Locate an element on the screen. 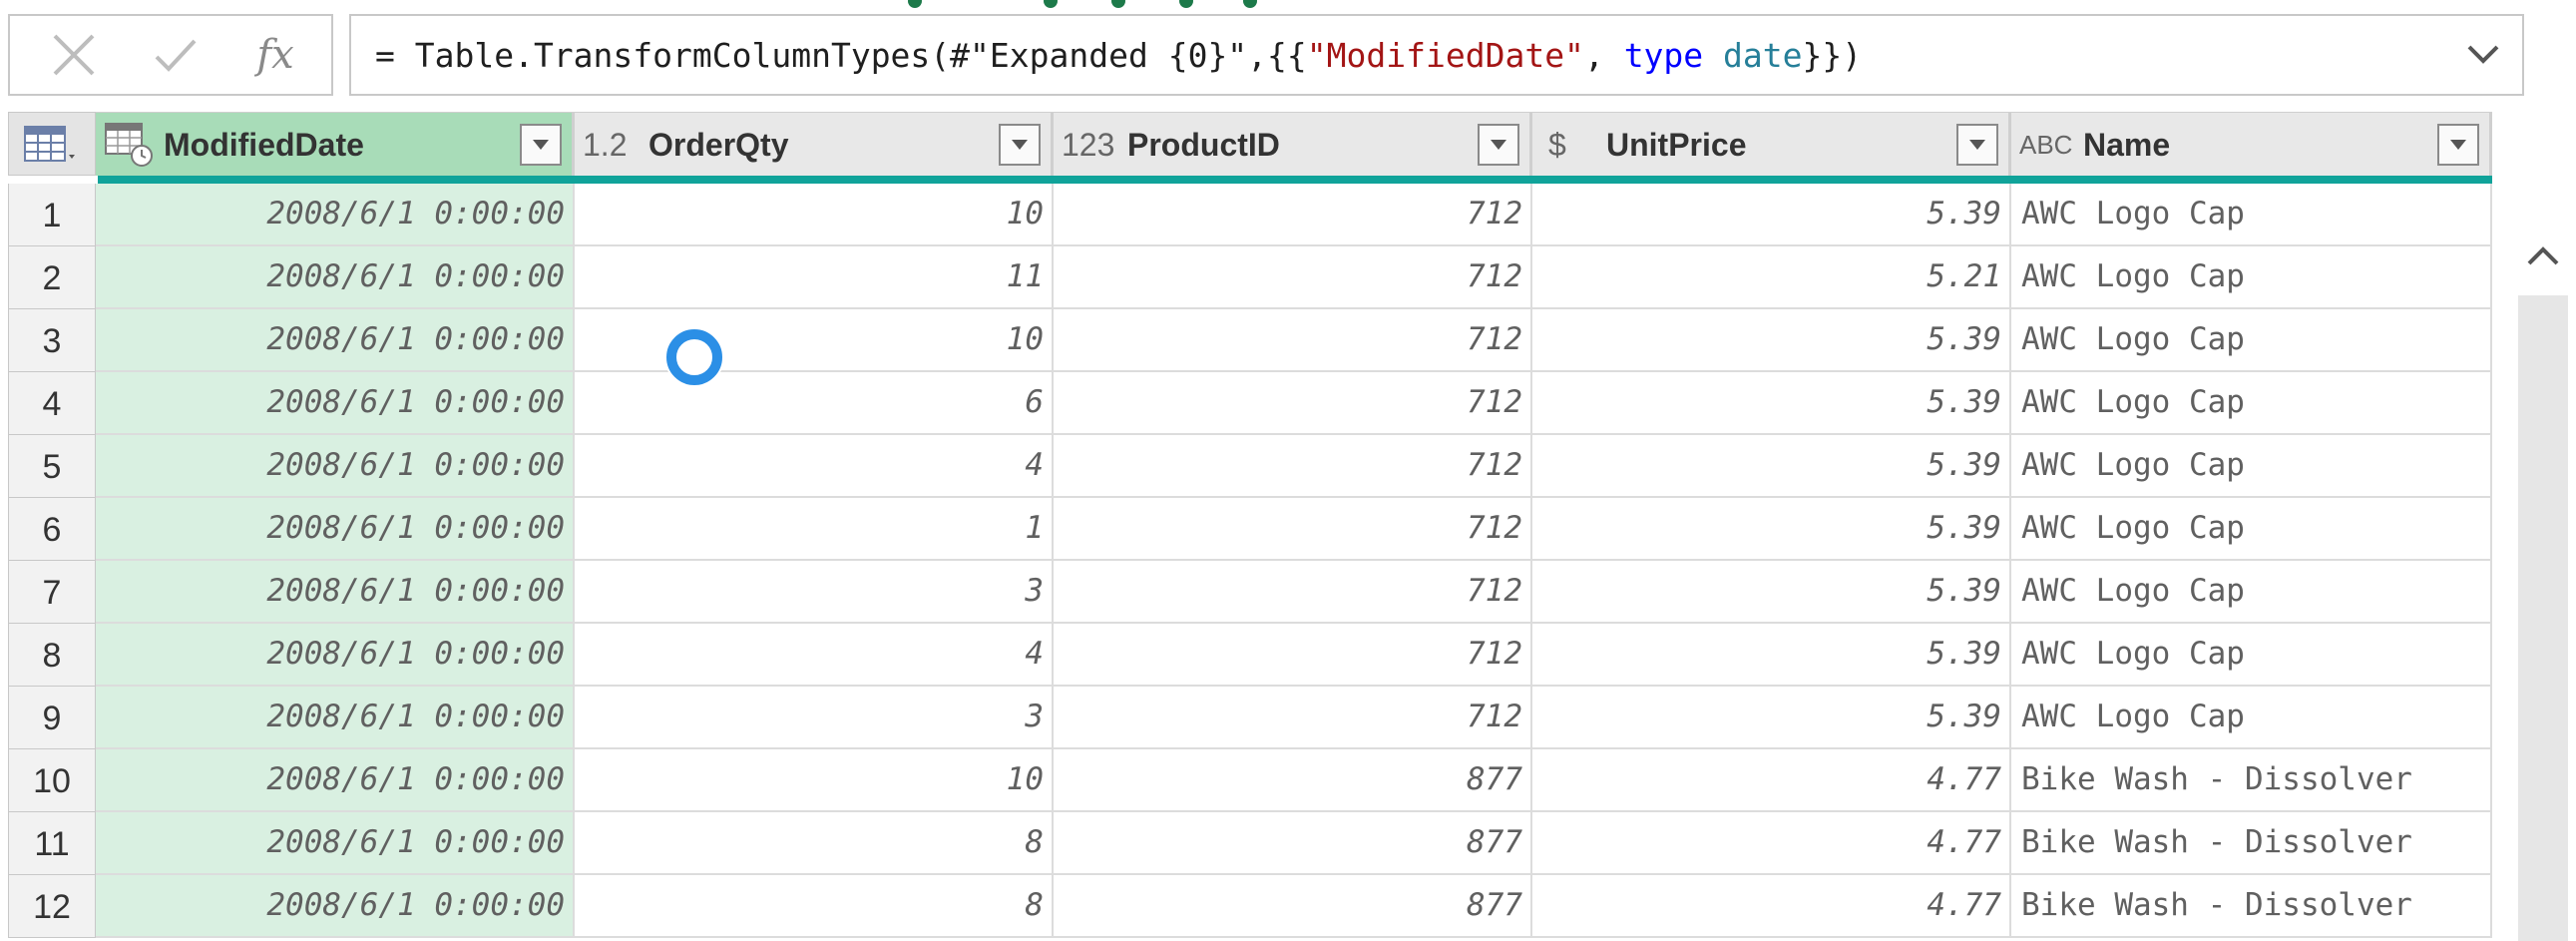 This screenshot has height=941, width=2576. column-header-productid: 123 ProductID is located at coordinates (1293, 144).